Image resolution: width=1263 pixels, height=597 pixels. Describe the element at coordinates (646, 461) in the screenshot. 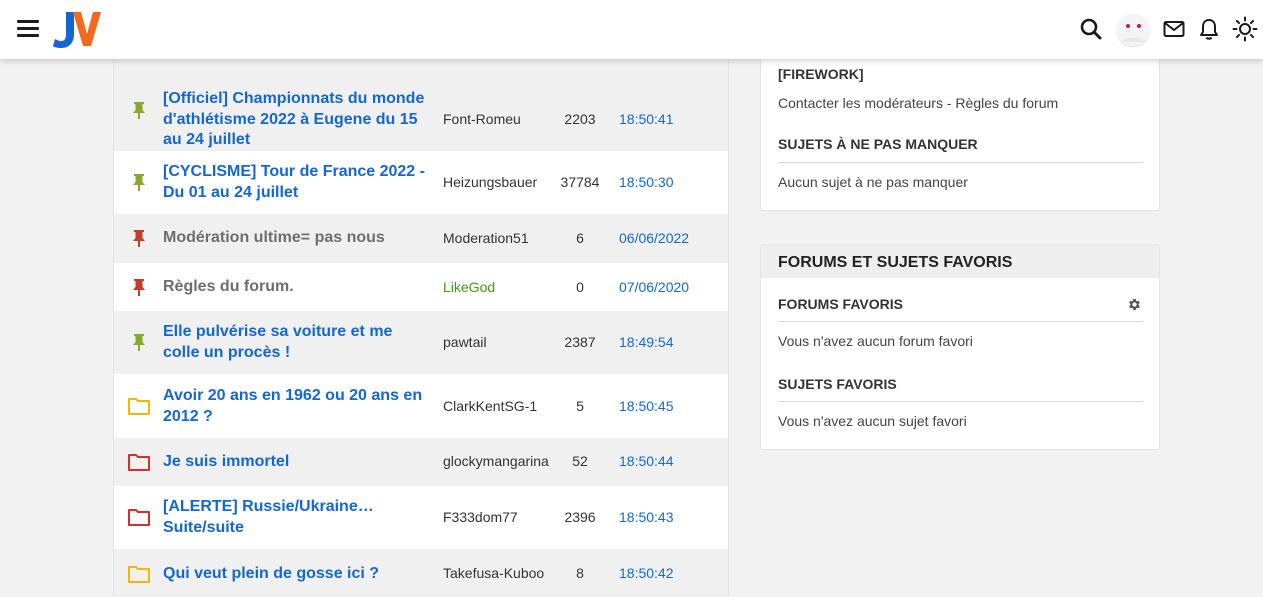

I see `topic-last-message: 18:50:44` at that location.